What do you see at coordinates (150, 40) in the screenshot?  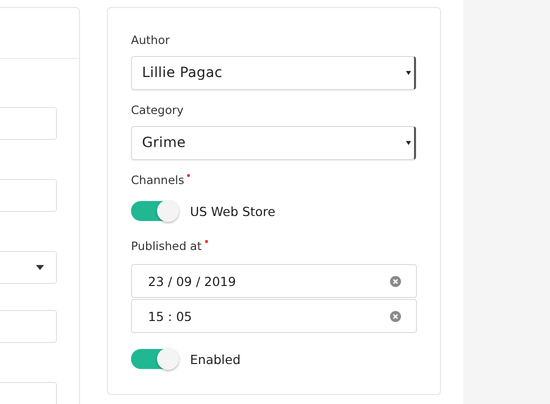 I see `field-label: Author` at bounding box center [150, 40].